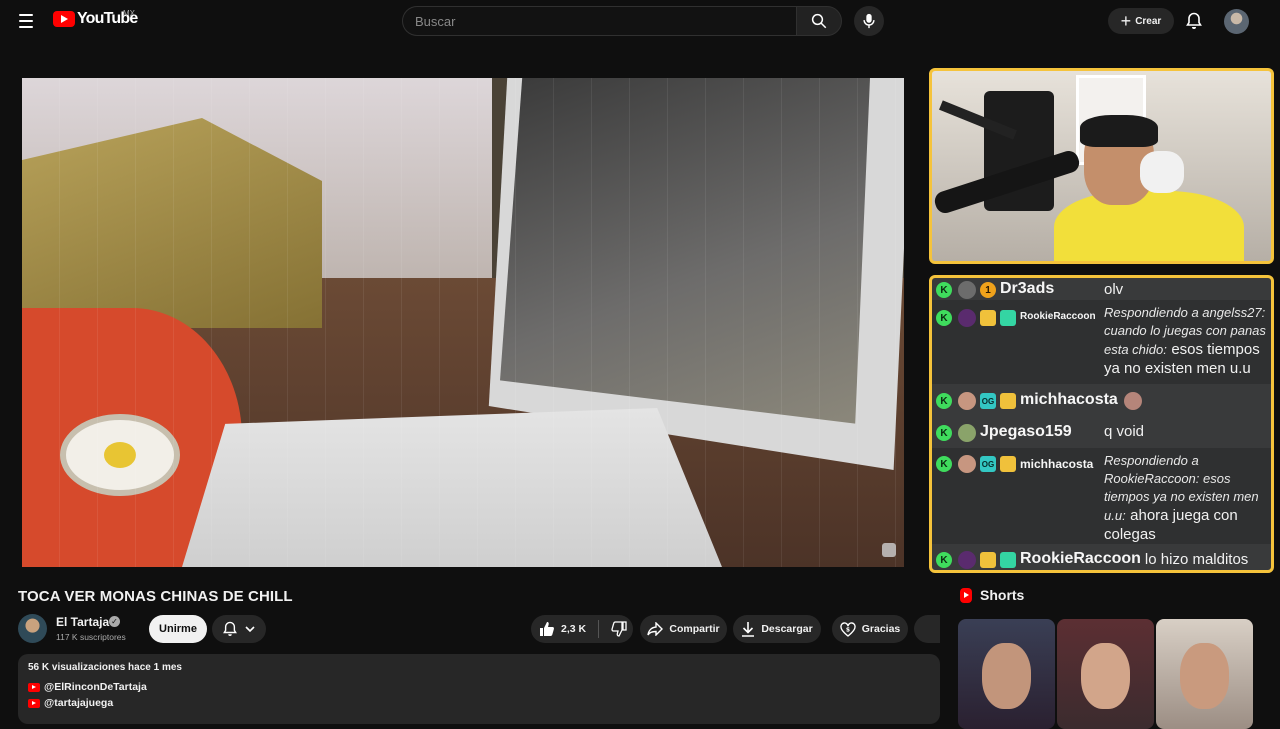 The height and width of the screenshot is (729, 1280). I want to click on like-count: 2,3 K, so click(573, 629).